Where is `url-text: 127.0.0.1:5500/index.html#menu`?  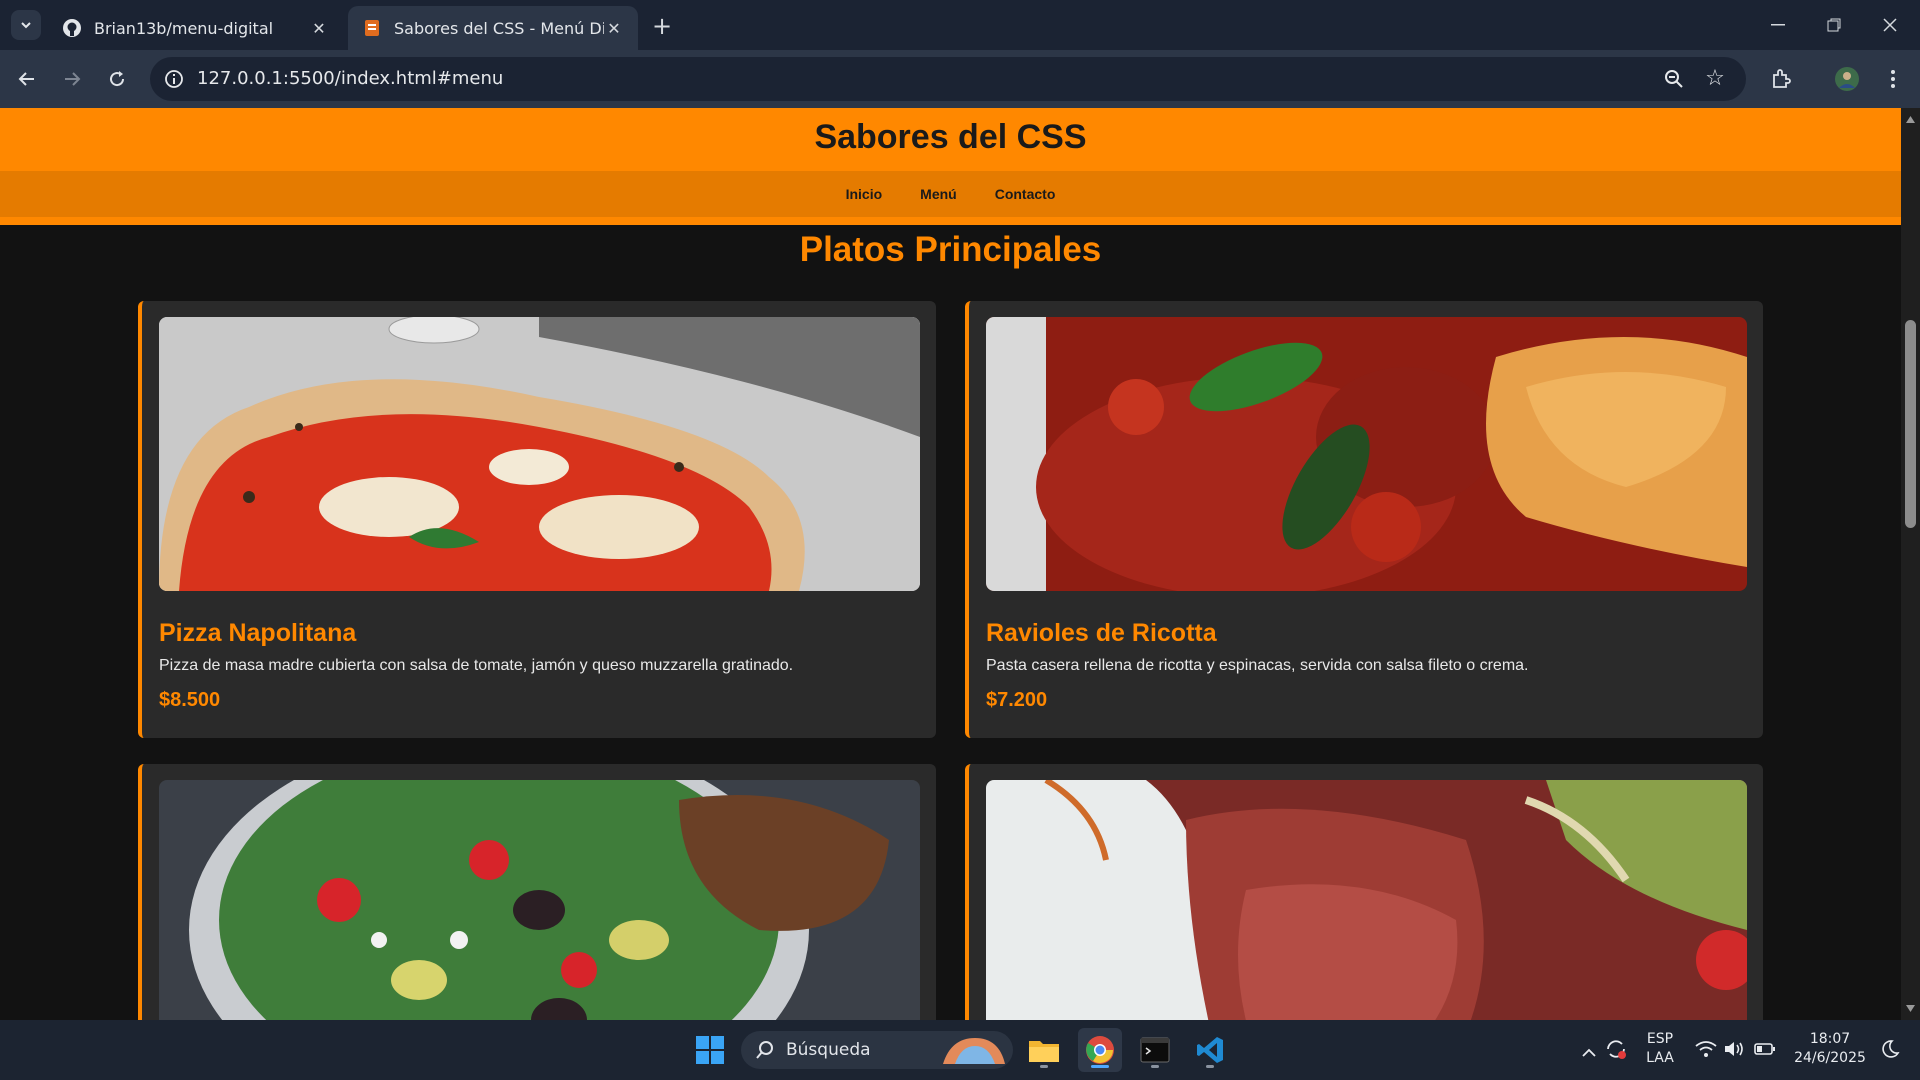
url-text: 127.0.0.1:5500/index.html#menu is located at coordinates (350, 79).